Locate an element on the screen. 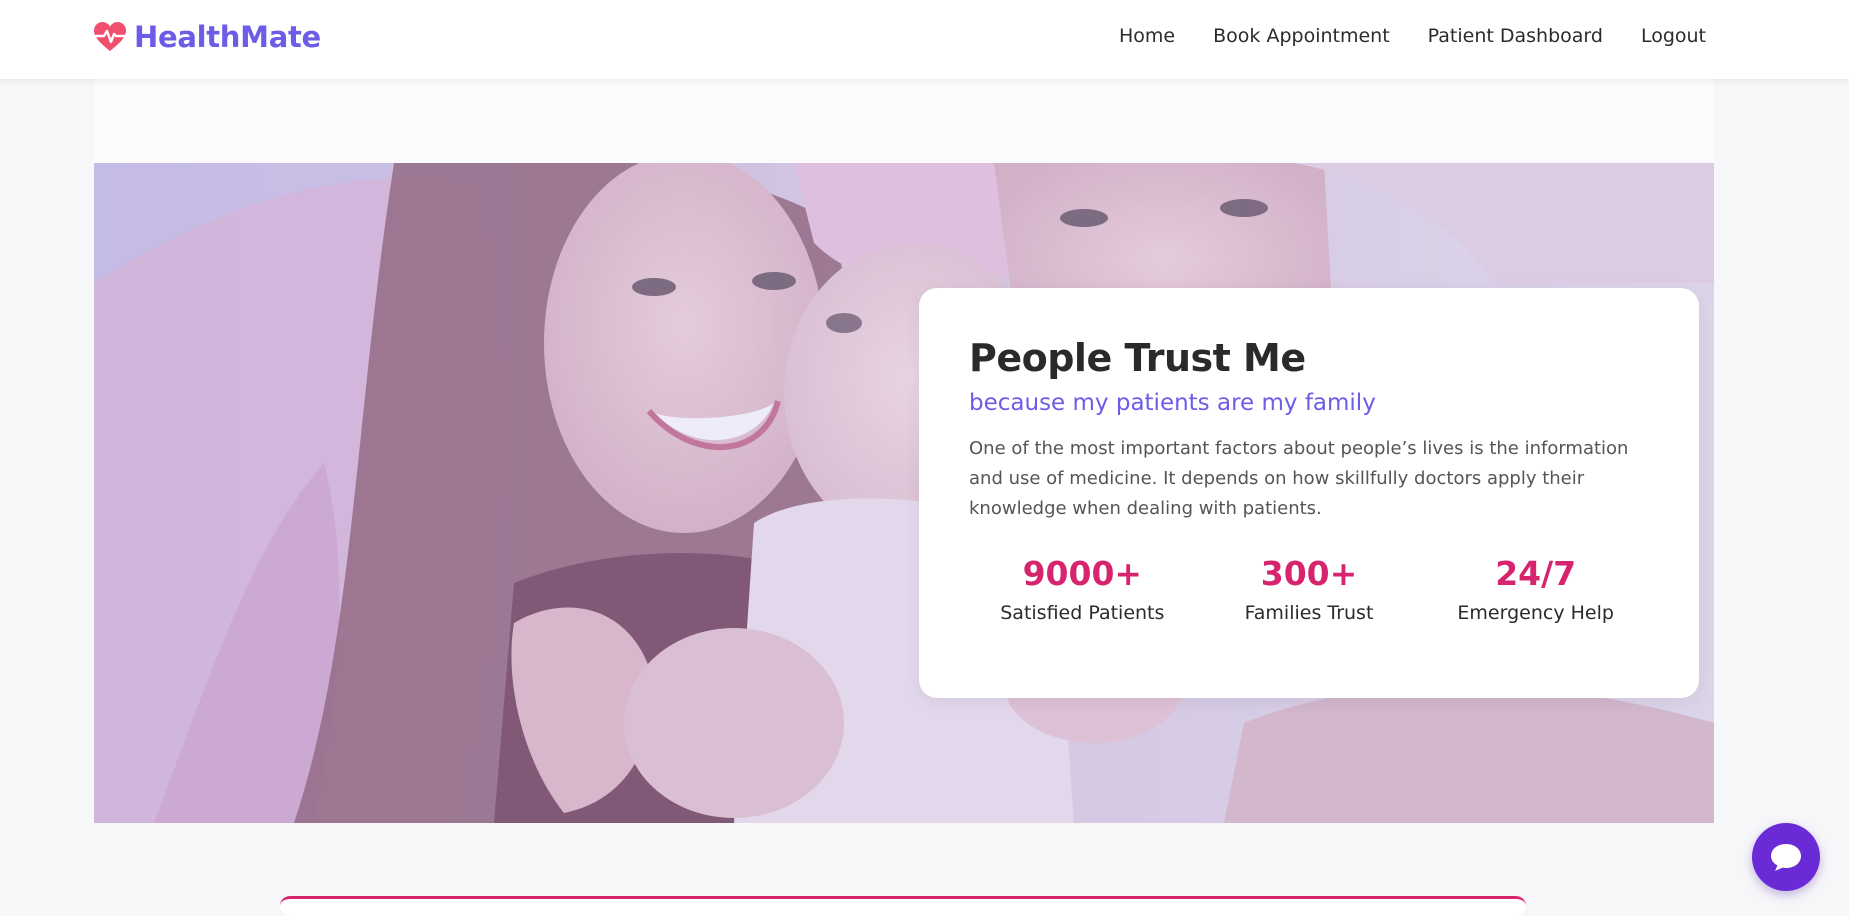 This screenshot has width=1849, height=916. heart-pulse-icon is located at coordinates (110, 37).